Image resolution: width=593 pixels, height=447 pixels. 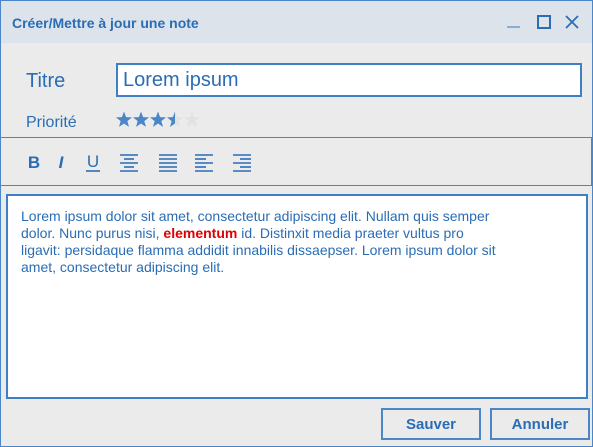 I want to click on align-center-icon, so click(x=129, y=163).